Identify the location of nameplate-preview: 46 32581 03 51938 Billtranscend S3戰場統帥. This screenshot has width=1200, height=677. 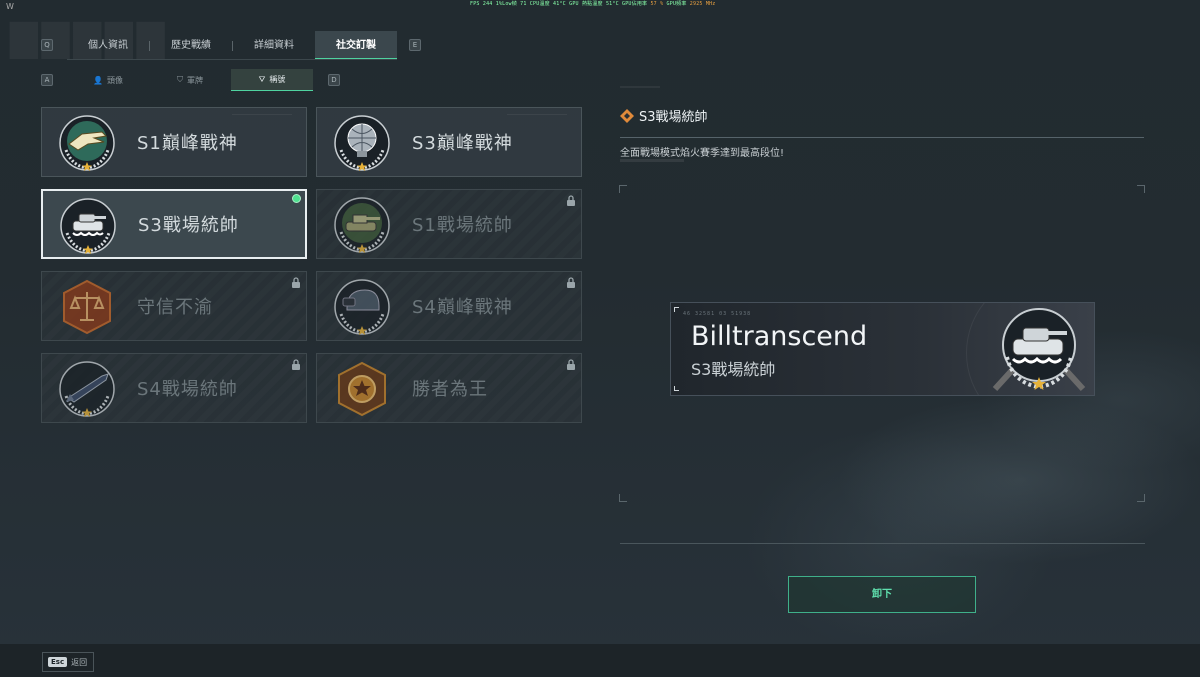
(882, 349).